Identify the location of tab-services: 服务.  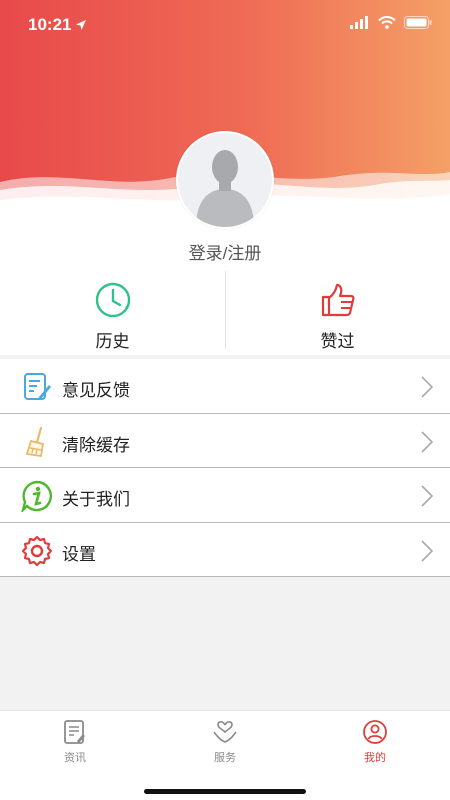
(225, 741).